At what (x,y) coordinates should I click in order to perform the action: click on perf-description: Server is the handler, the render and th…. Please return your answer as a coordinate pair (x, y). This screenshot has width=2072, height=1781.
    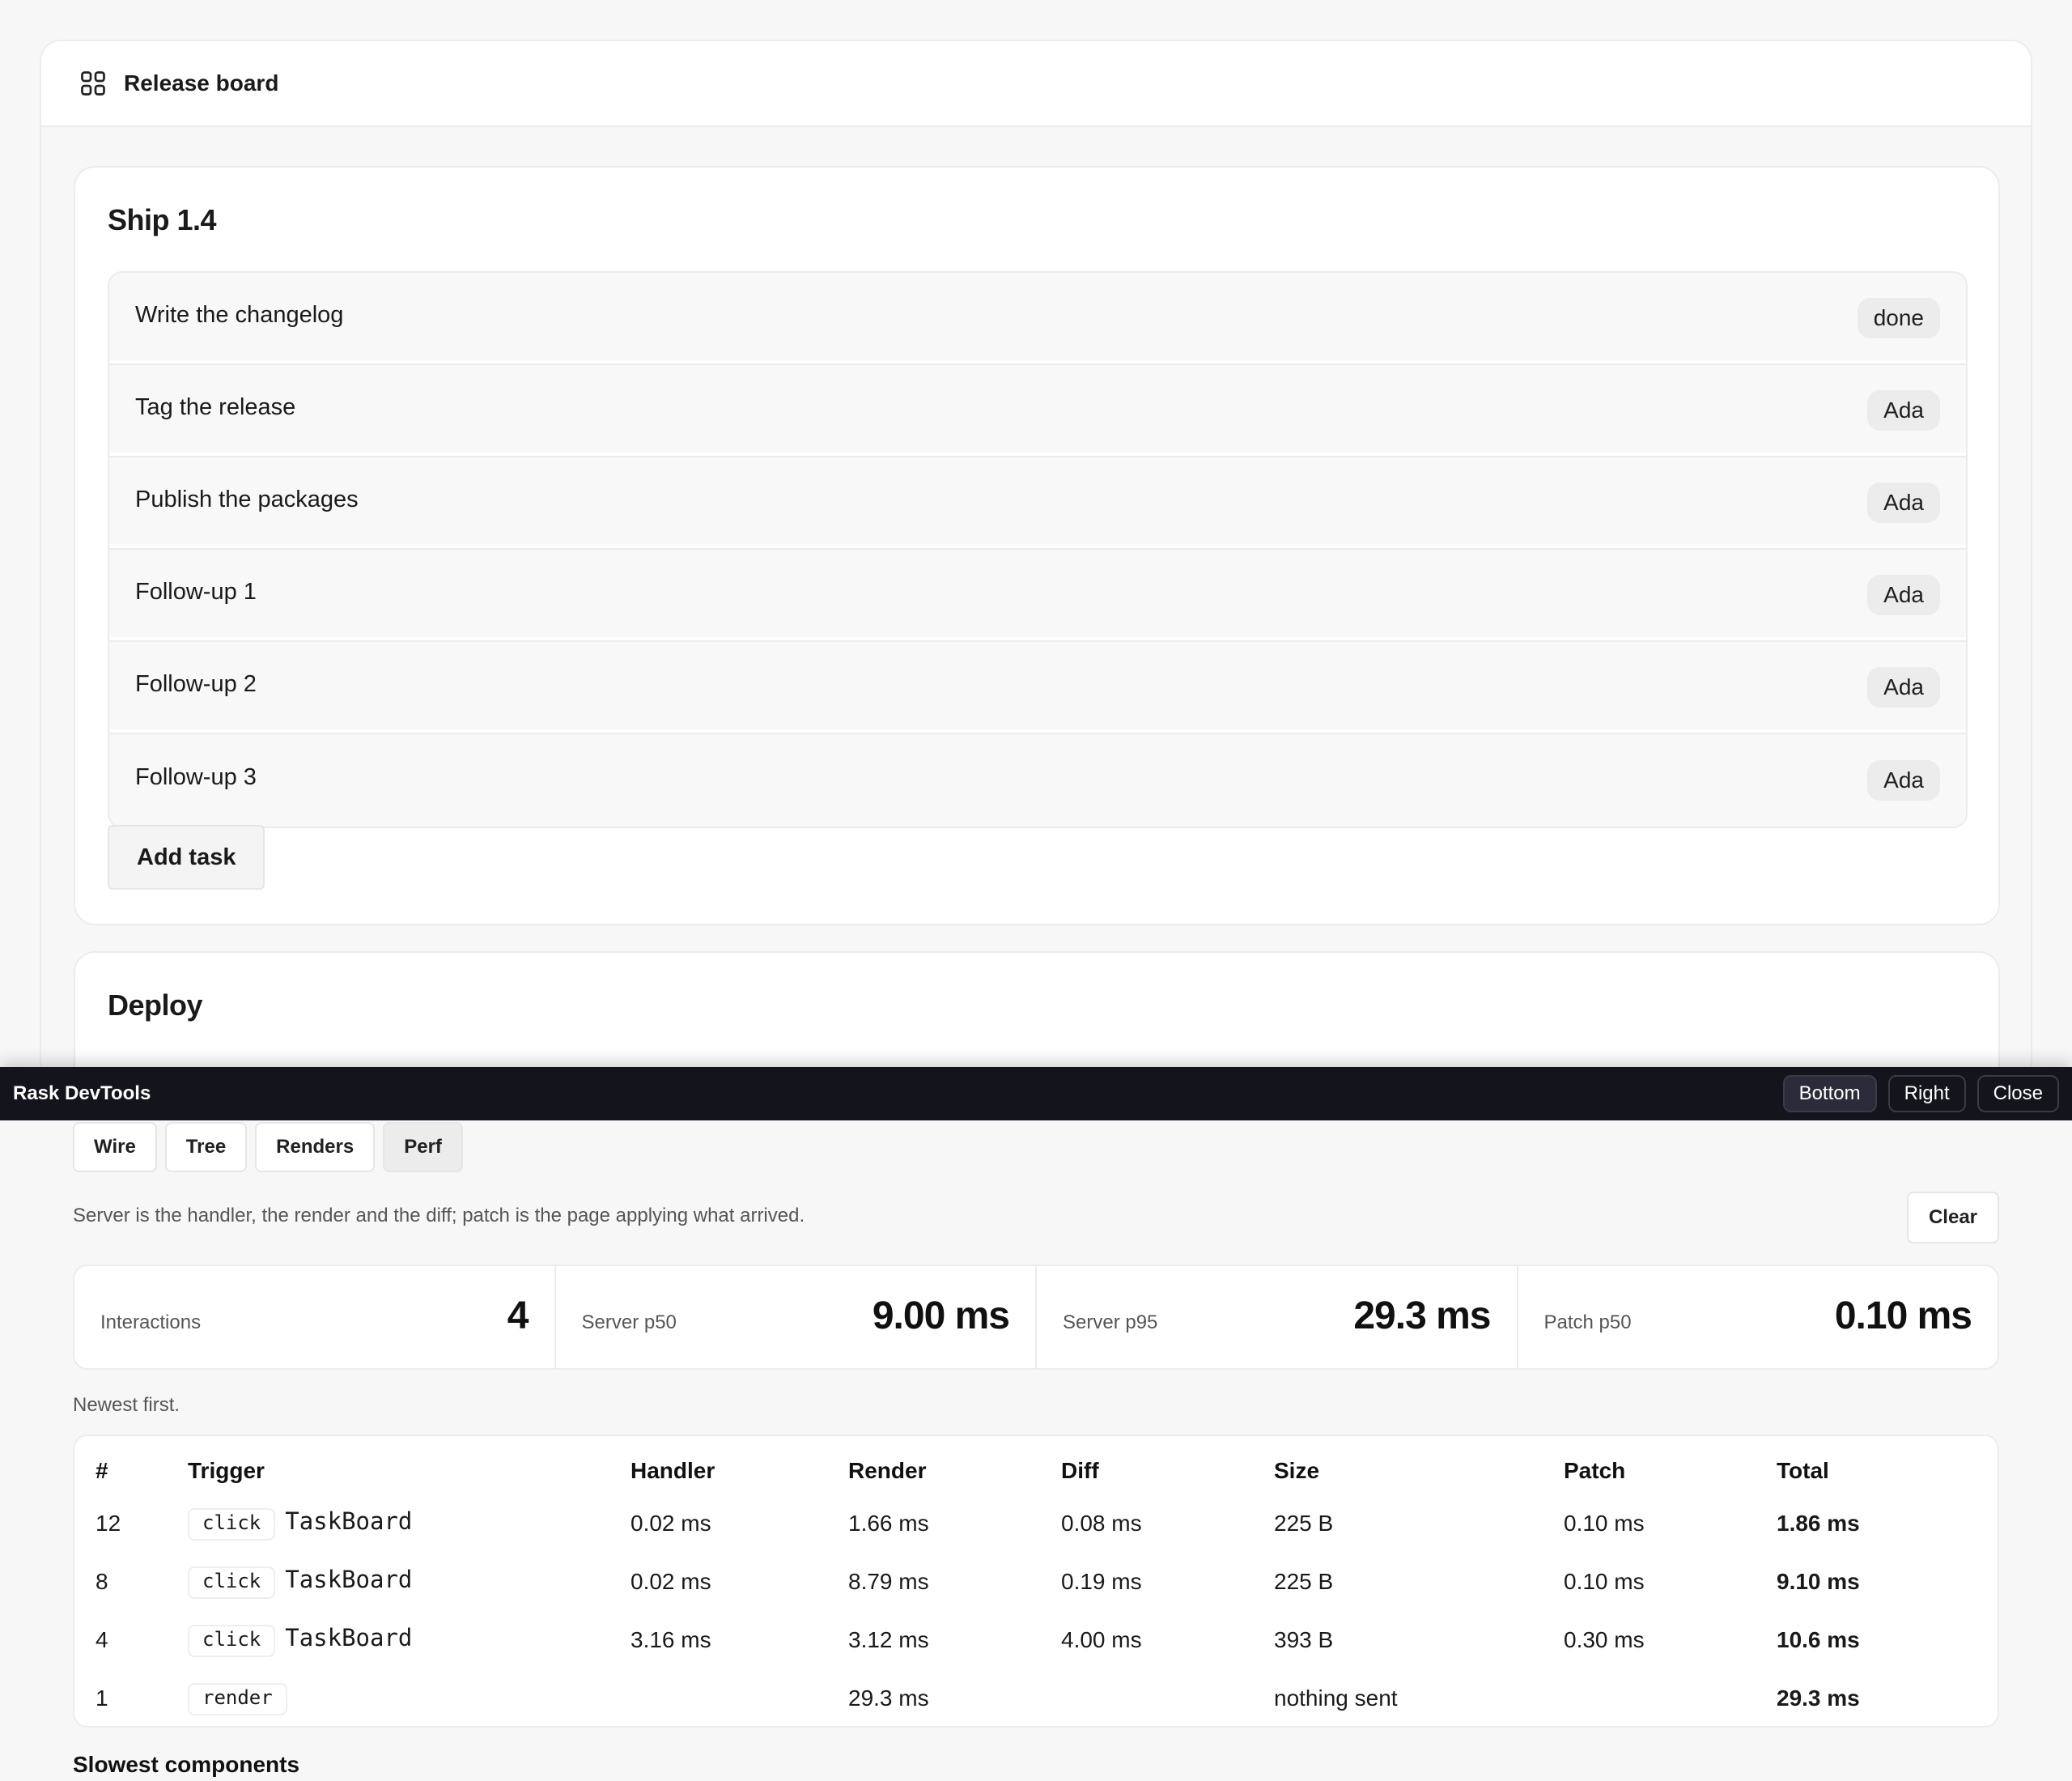
    Looking at the image, I should click on (439, 1216).